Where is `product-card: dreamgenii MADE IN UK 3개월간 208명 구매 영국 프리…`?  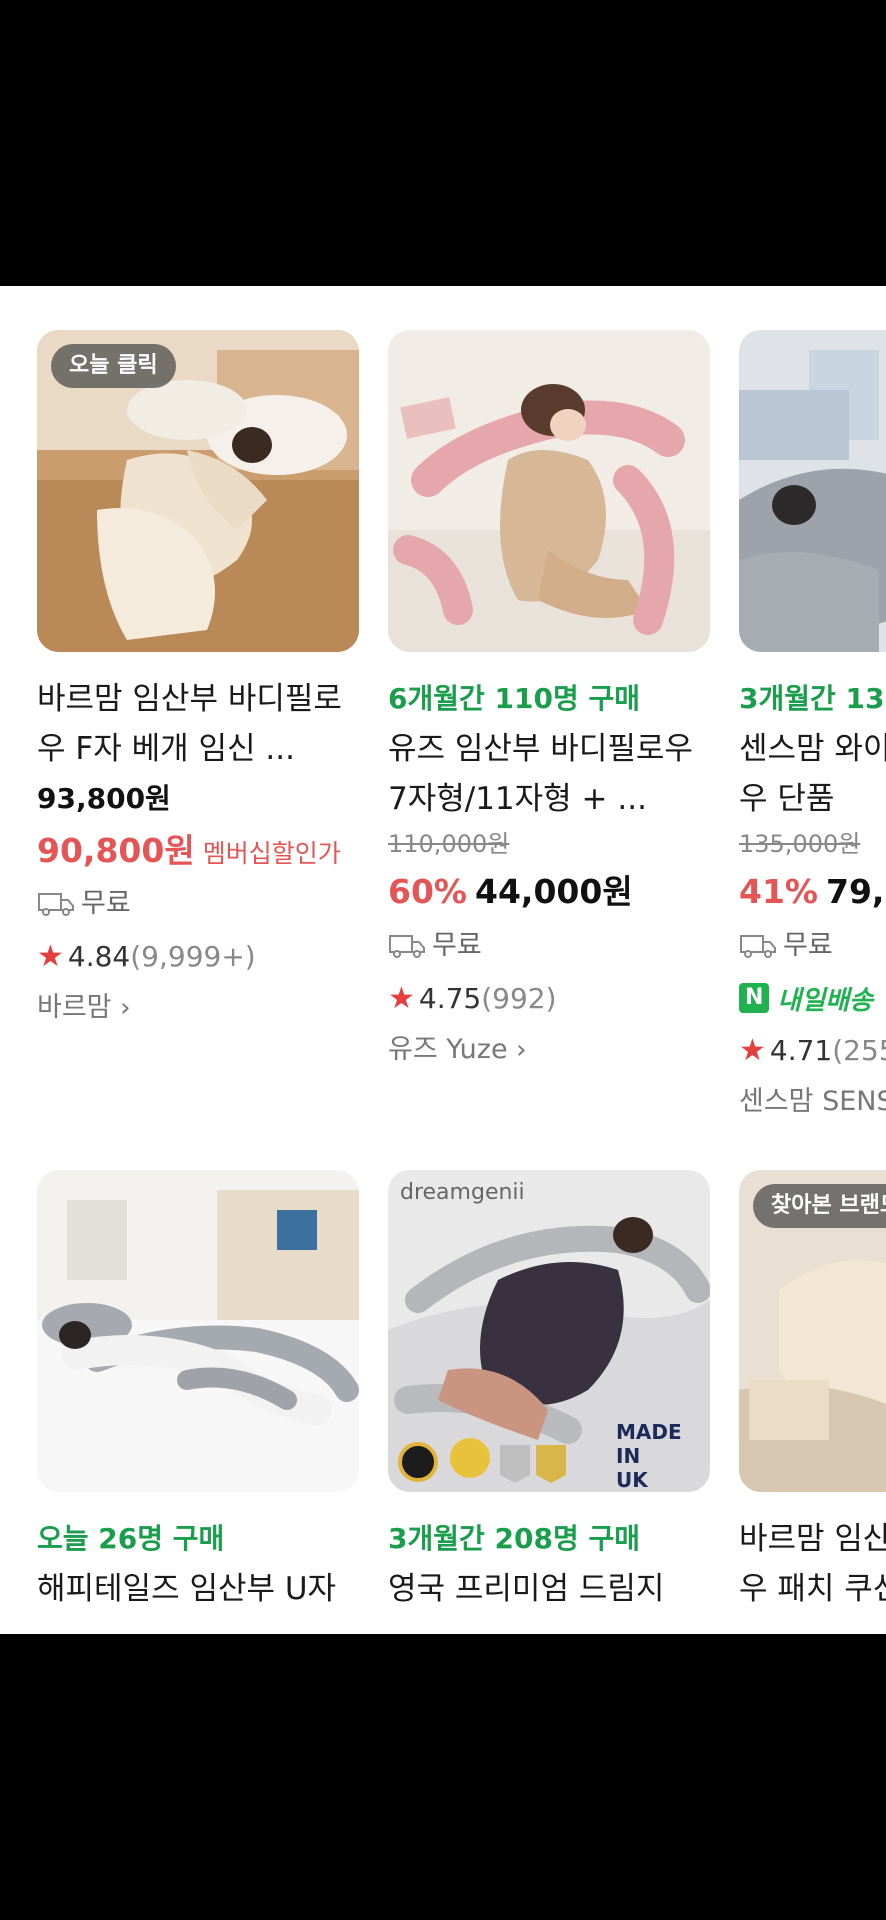 product-card: dreamgenii MADE IN UK 3개월간 208명 구매 영국 프리… is located at coordinates (549, 1392).